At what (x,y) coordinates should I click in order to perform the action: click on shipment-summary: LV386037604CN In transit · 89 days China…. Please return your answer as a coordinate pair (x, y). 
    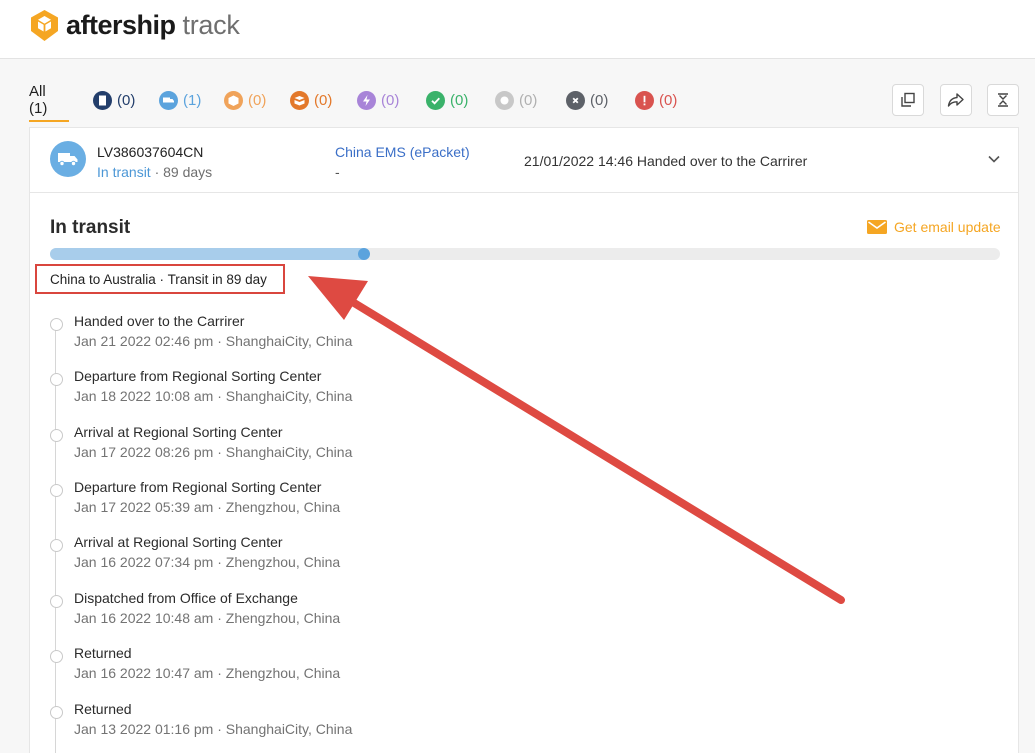
    Looking at the image, I should click on (524, 160).